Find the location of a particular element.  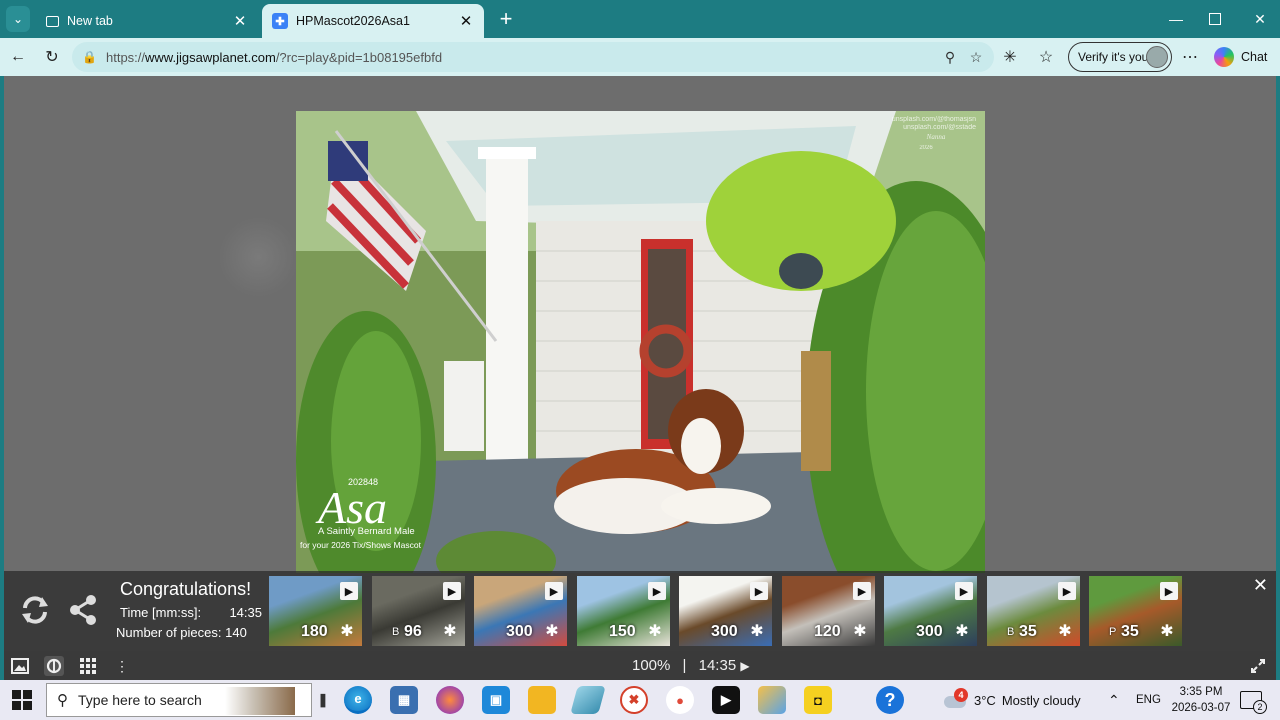

time-row: Time [mm:ss]: 14:35 is located at coordinates (189, 612).